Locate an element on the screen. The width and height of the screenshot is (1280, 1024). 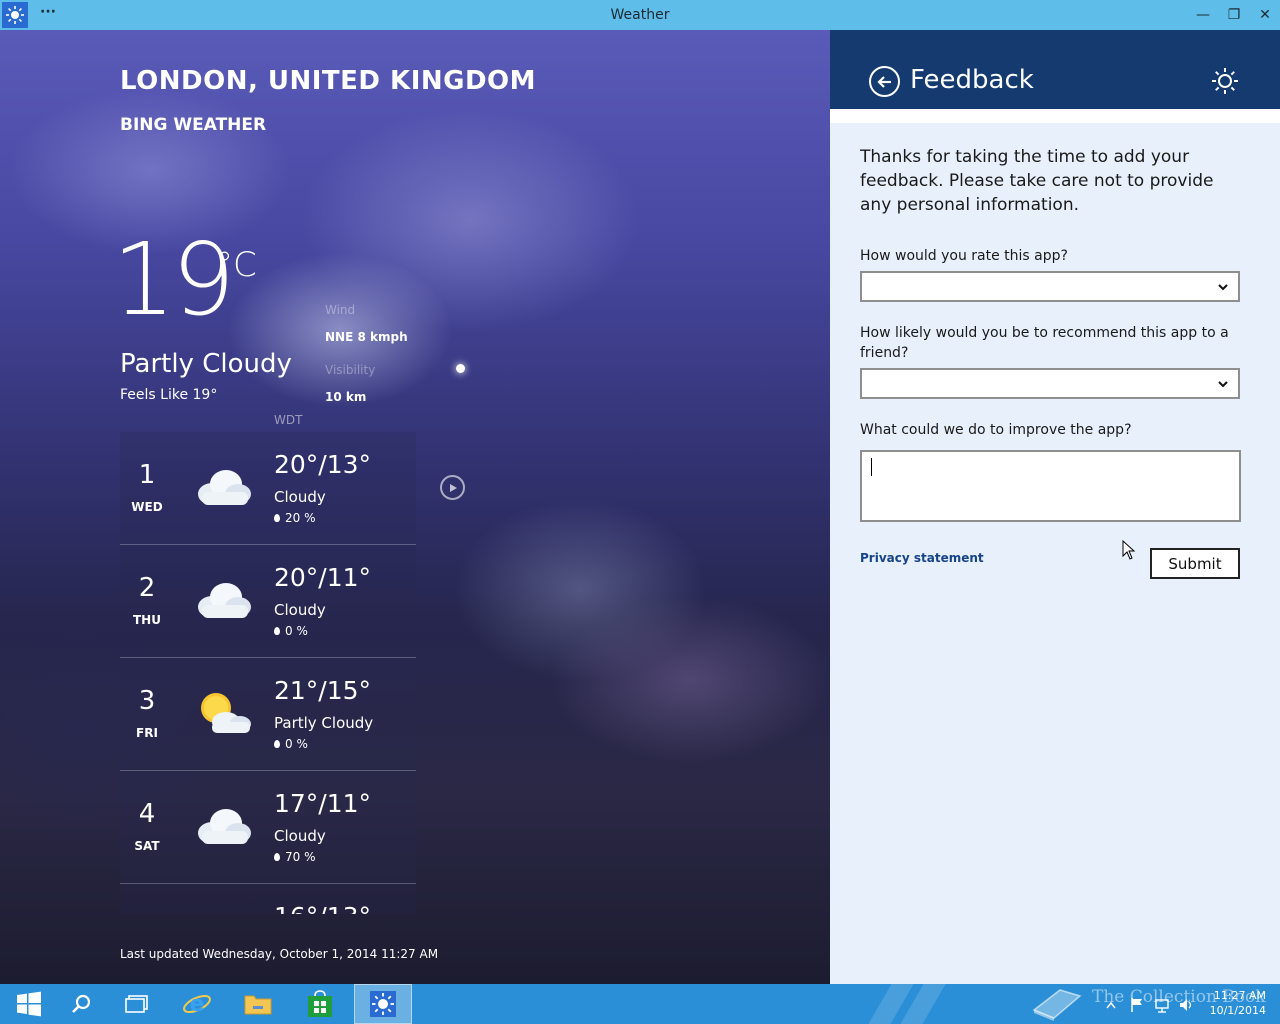
windows-logo-icon is located at coordinates (29, 1004).